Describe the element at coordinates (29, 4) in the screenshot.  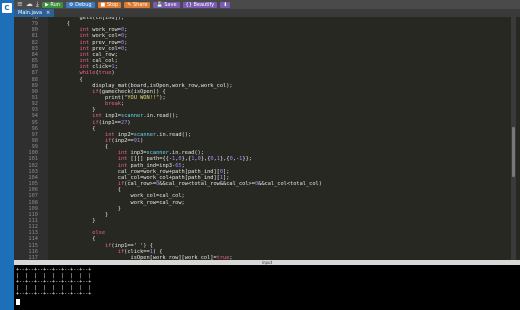
I see `cloud-icon: ☁` at that location.